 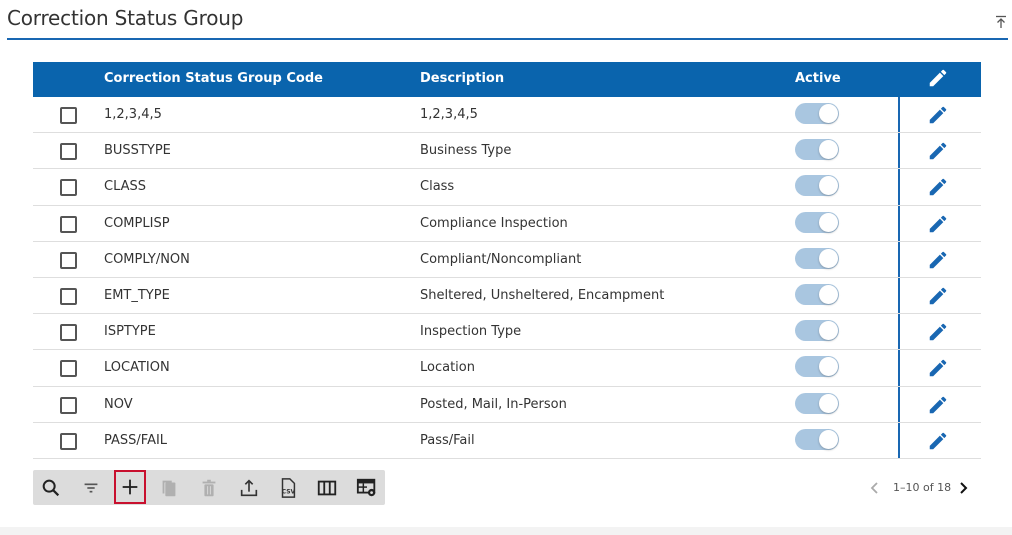 What do you see at coordinates (493, 404) in the screenshot?
I see `row-description: Posted, Mail, In-Person` at bounding box center [493, 404].